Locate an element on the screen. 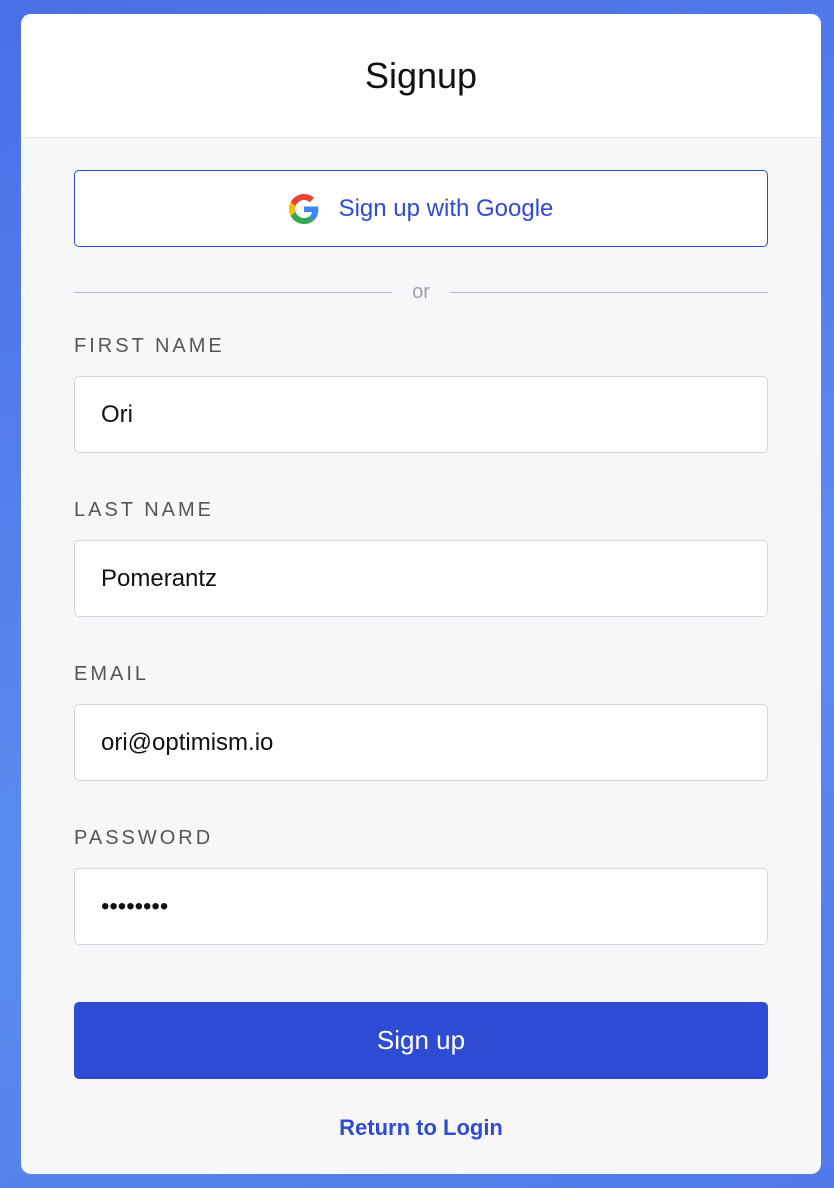 The image size is (834, 1188). password-input is located at coordinates (421, 906).